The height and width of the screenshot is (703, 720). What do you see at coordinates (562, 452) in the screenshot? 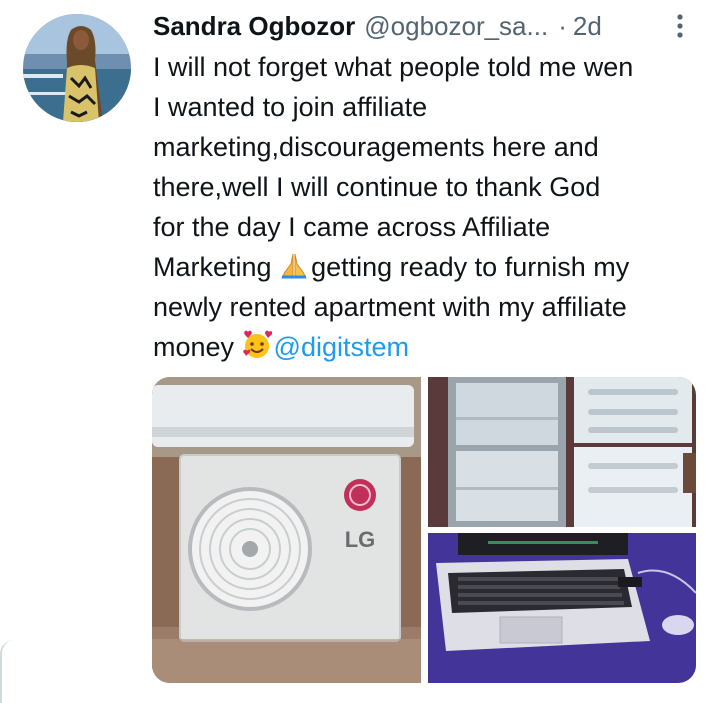
I see `photo-refrigerator` at bounding box center [562, 452].